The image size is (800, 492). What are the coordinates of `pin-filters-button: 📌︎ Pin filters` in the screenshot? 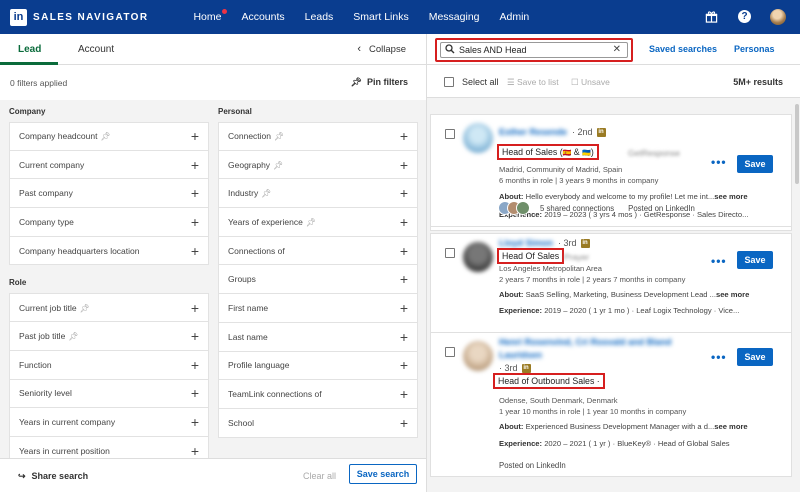 It's located at (379, 82).